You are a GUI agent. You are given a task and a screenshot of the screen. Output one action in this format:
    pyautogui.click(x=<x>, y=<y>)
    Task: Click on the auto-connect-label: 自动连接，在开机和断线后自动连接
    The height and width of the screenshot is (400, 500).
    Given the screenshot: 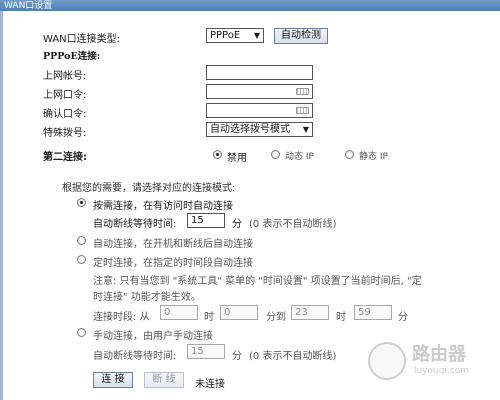 What is the action you would take?
    pyautogui.click(x=173, y=244)
    